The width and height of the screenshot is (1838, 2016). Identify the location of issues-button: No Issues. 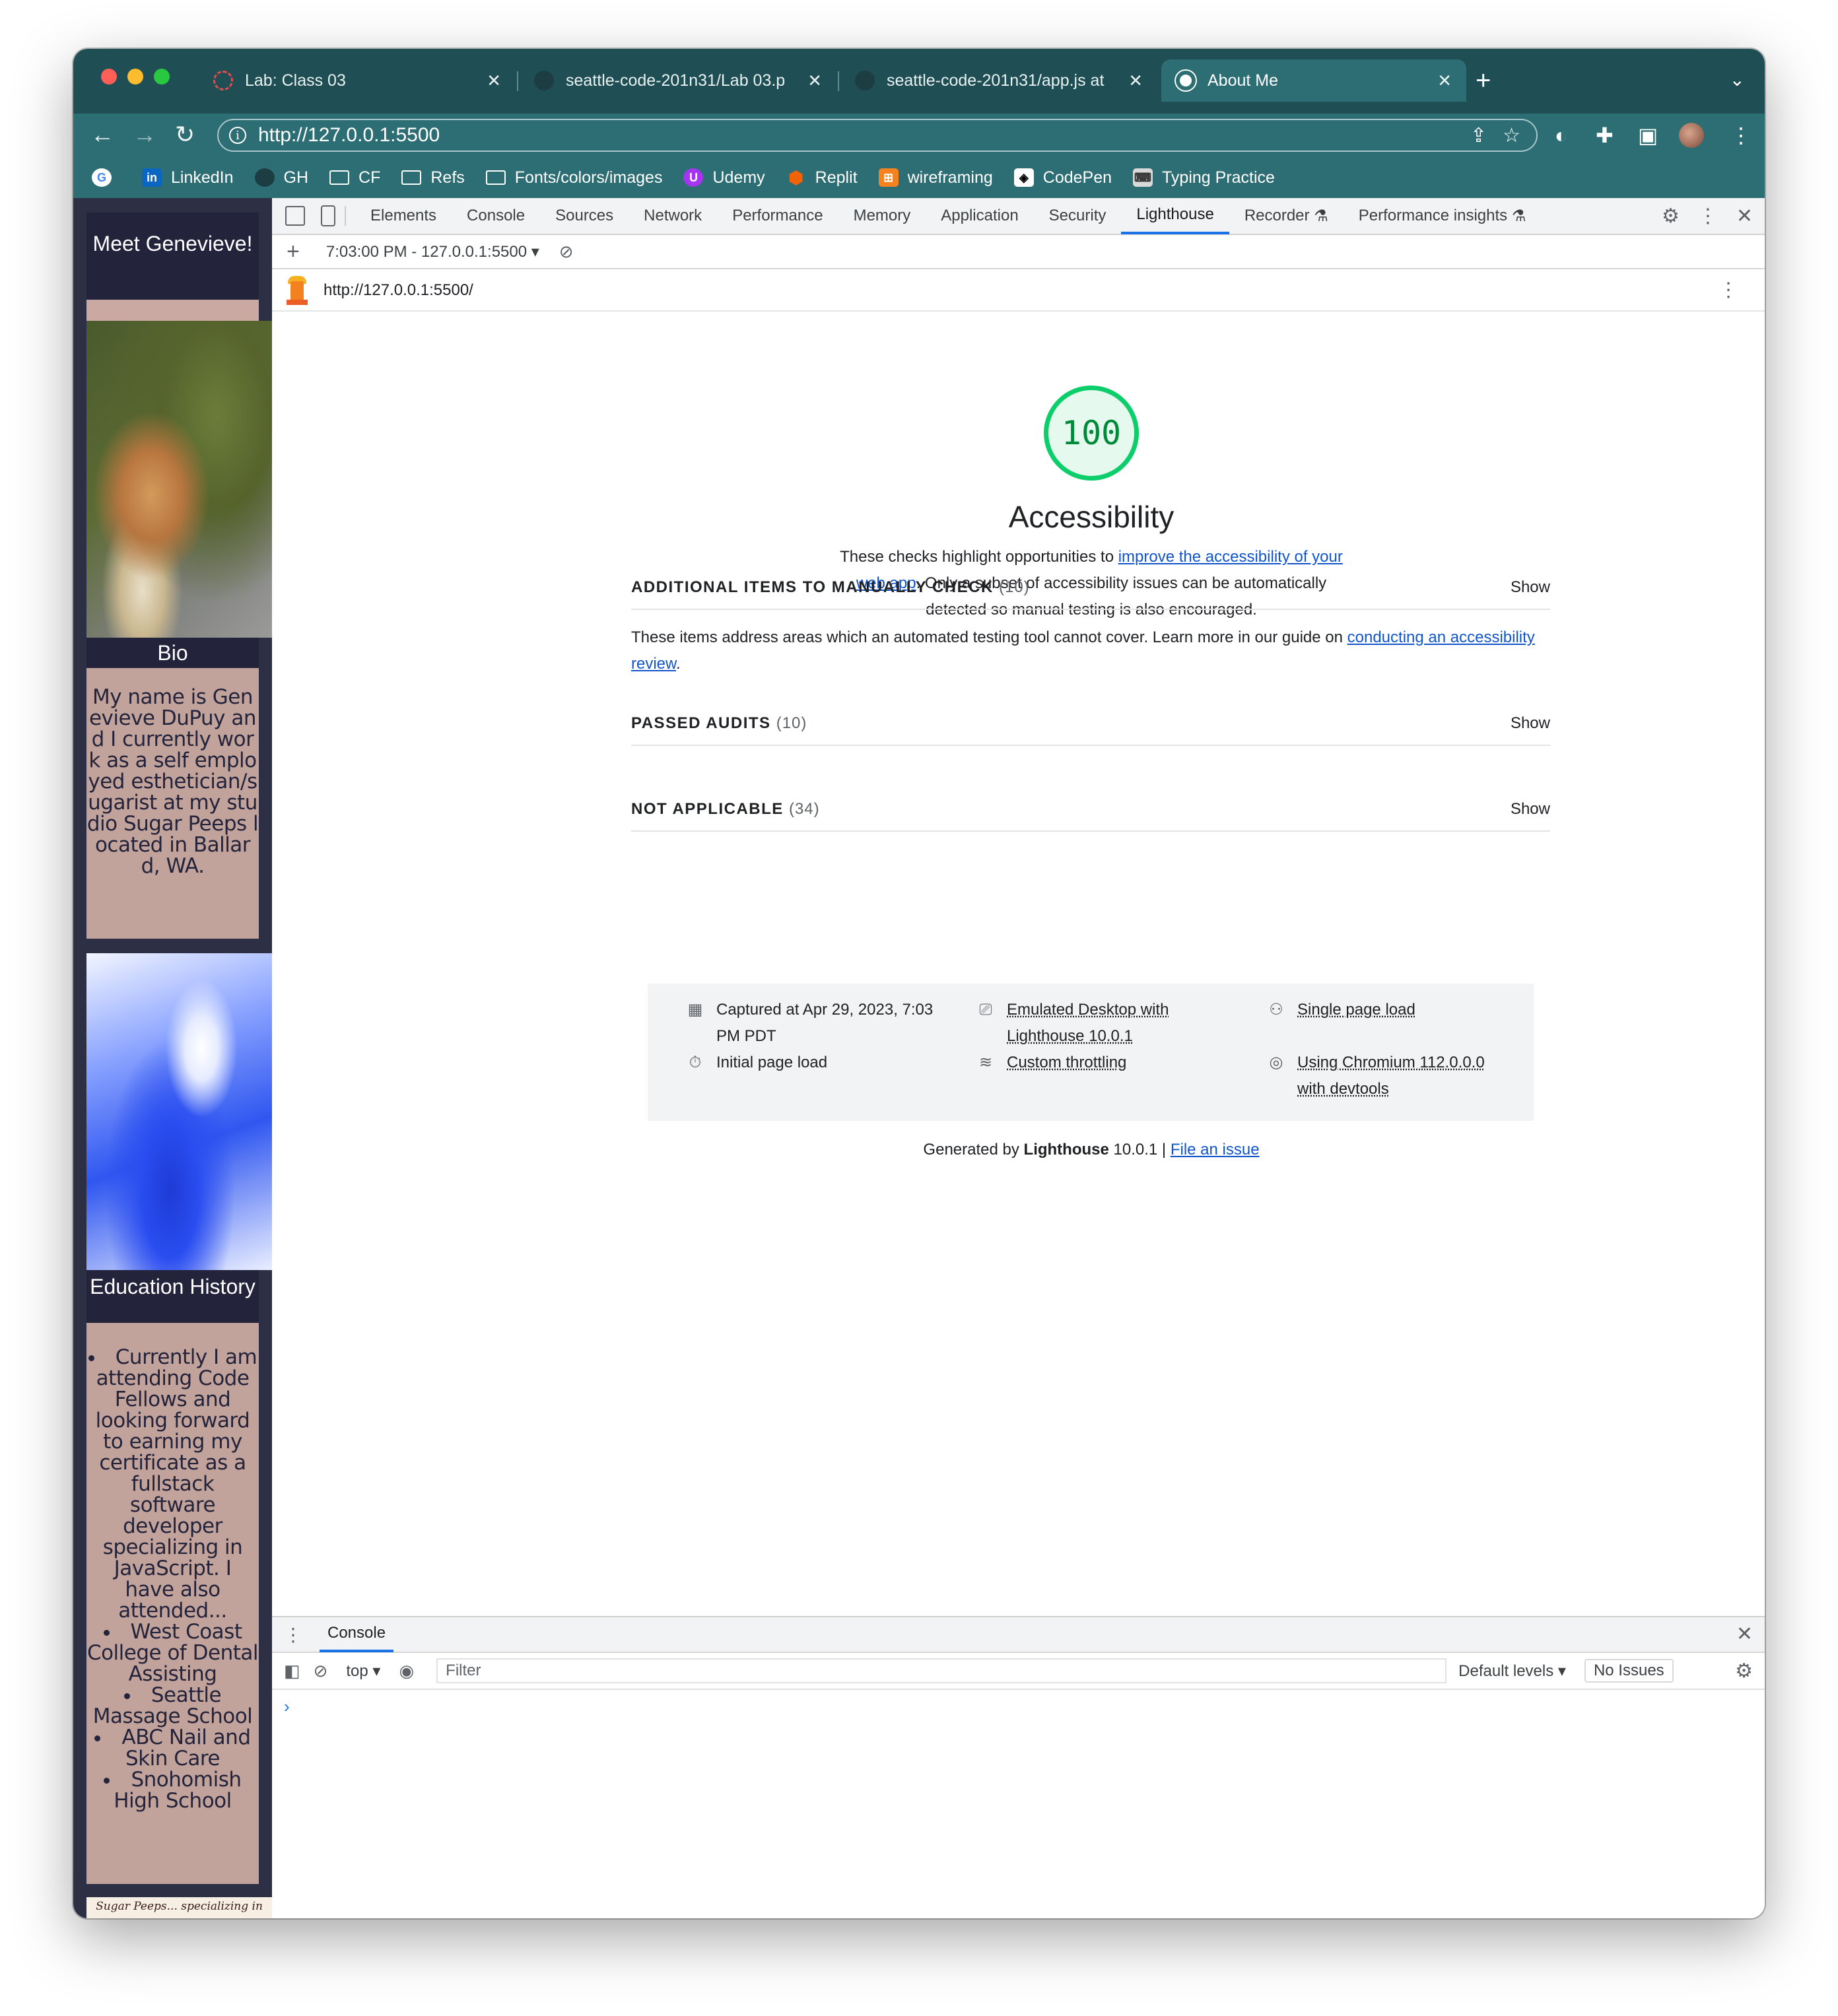
(1629, 1671).